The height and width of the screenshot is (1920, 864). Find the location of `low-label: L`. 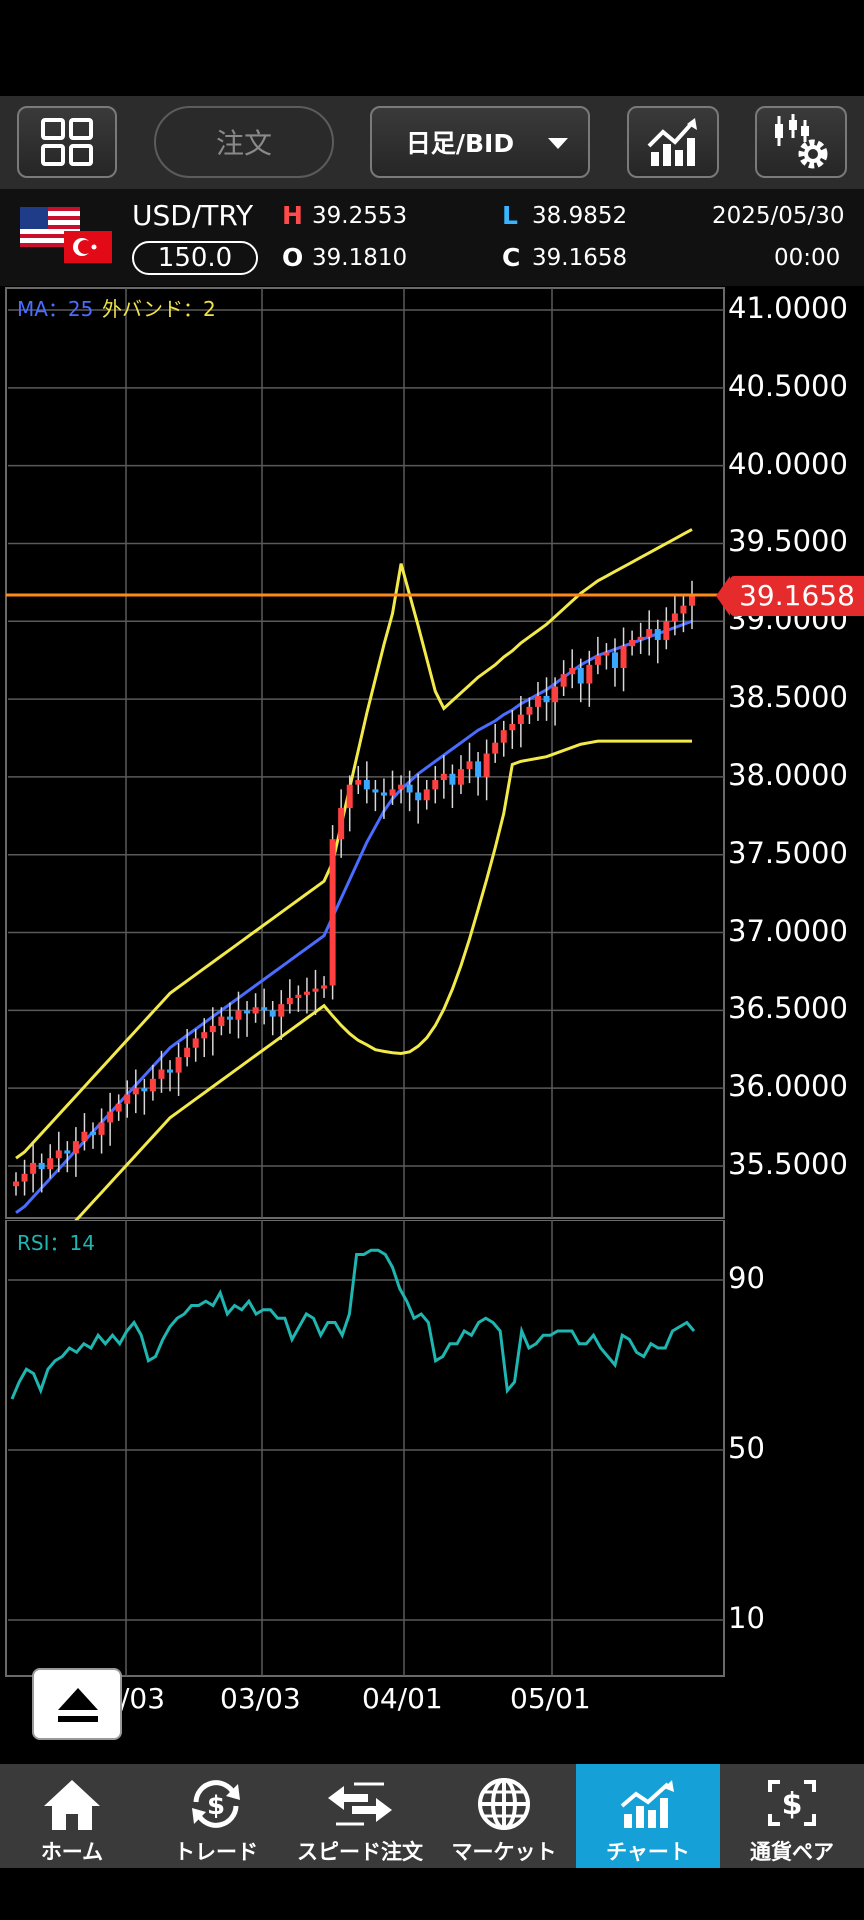

low-label: L is located at coordinates (510, 215).